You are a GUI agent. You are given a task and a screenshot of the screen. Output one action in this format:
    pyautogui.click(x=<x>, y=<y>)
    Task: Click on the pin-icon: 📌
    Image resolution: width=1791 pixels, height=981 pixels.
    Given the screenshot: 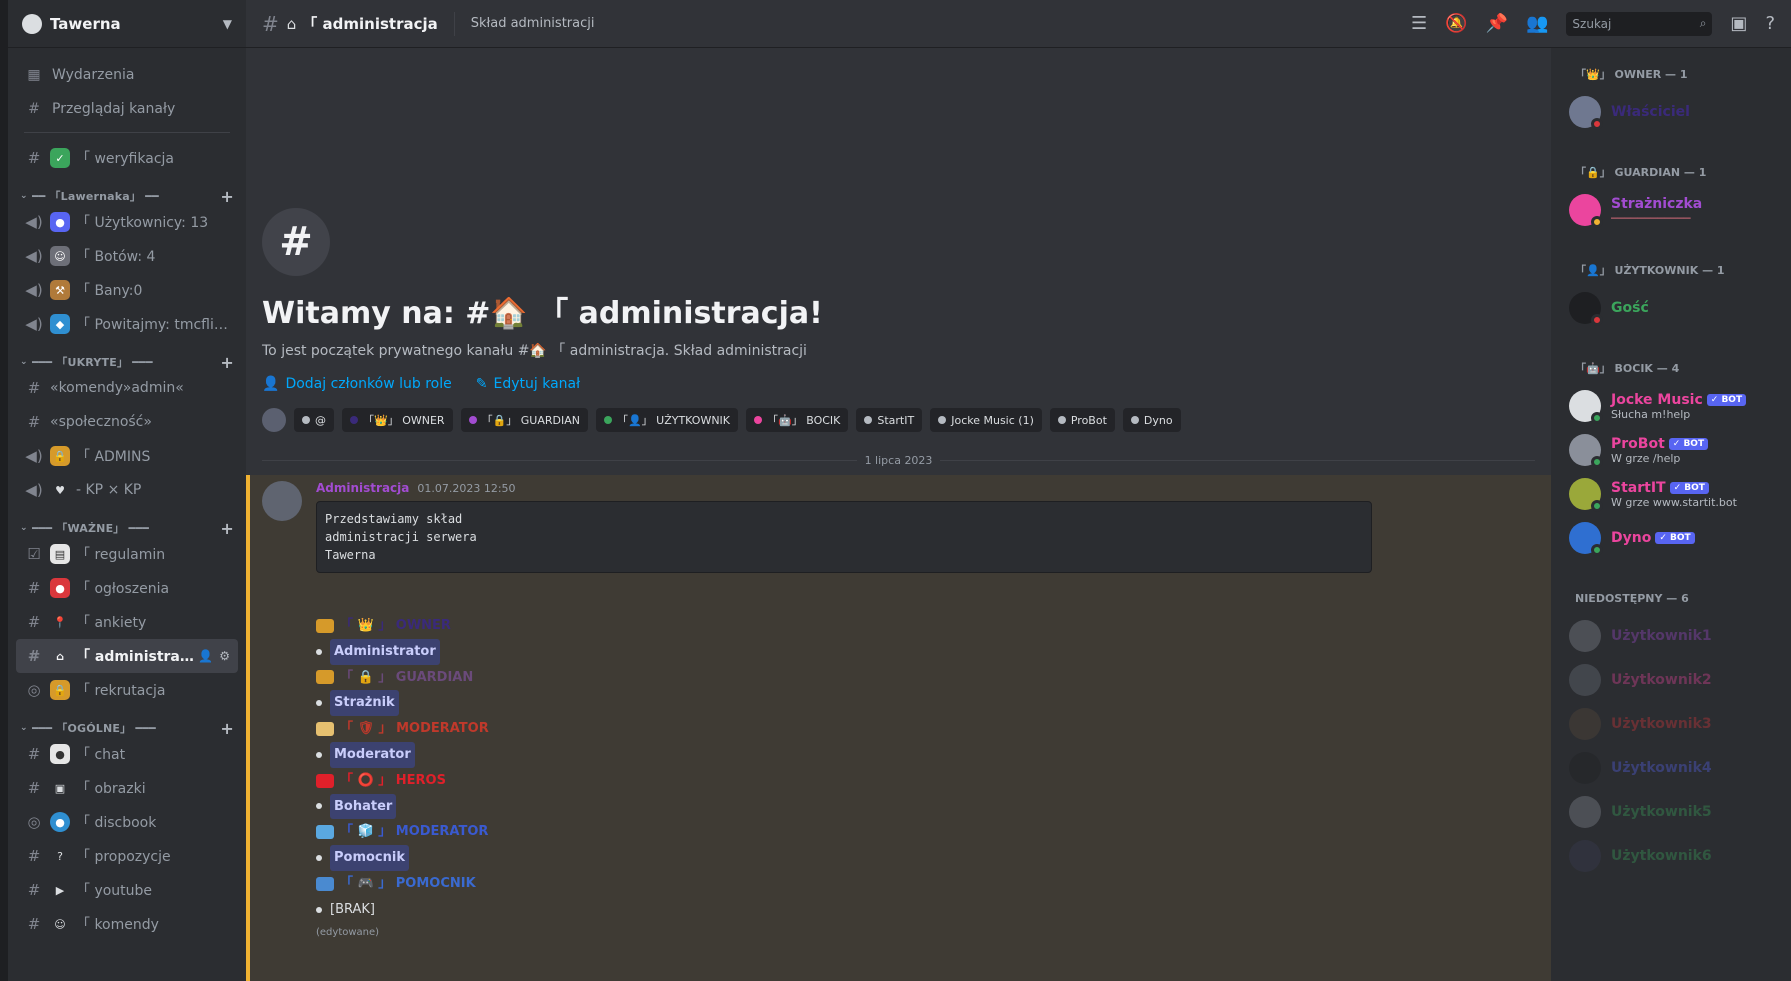 What is the action you would take?
    pyautogui.click(x=1497, y=23)
    